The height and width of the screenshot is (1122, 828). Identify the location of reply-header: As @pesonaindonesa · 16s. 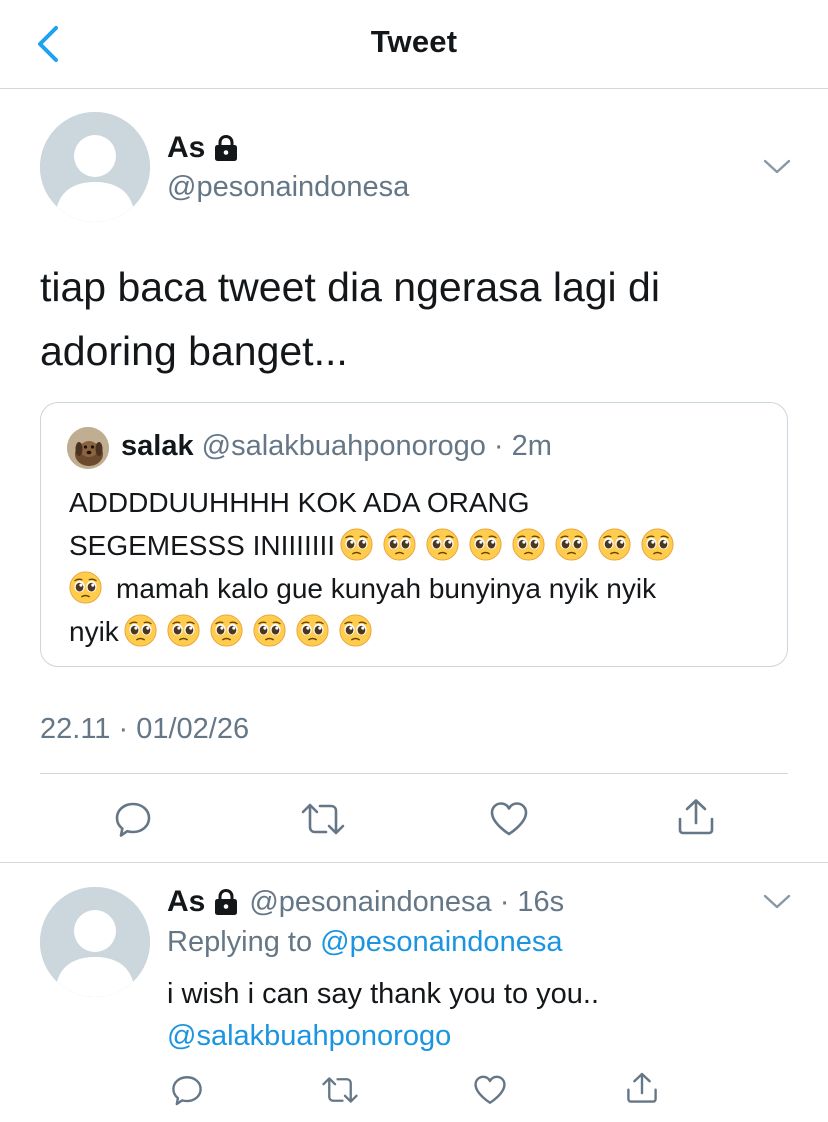
(365, 902).